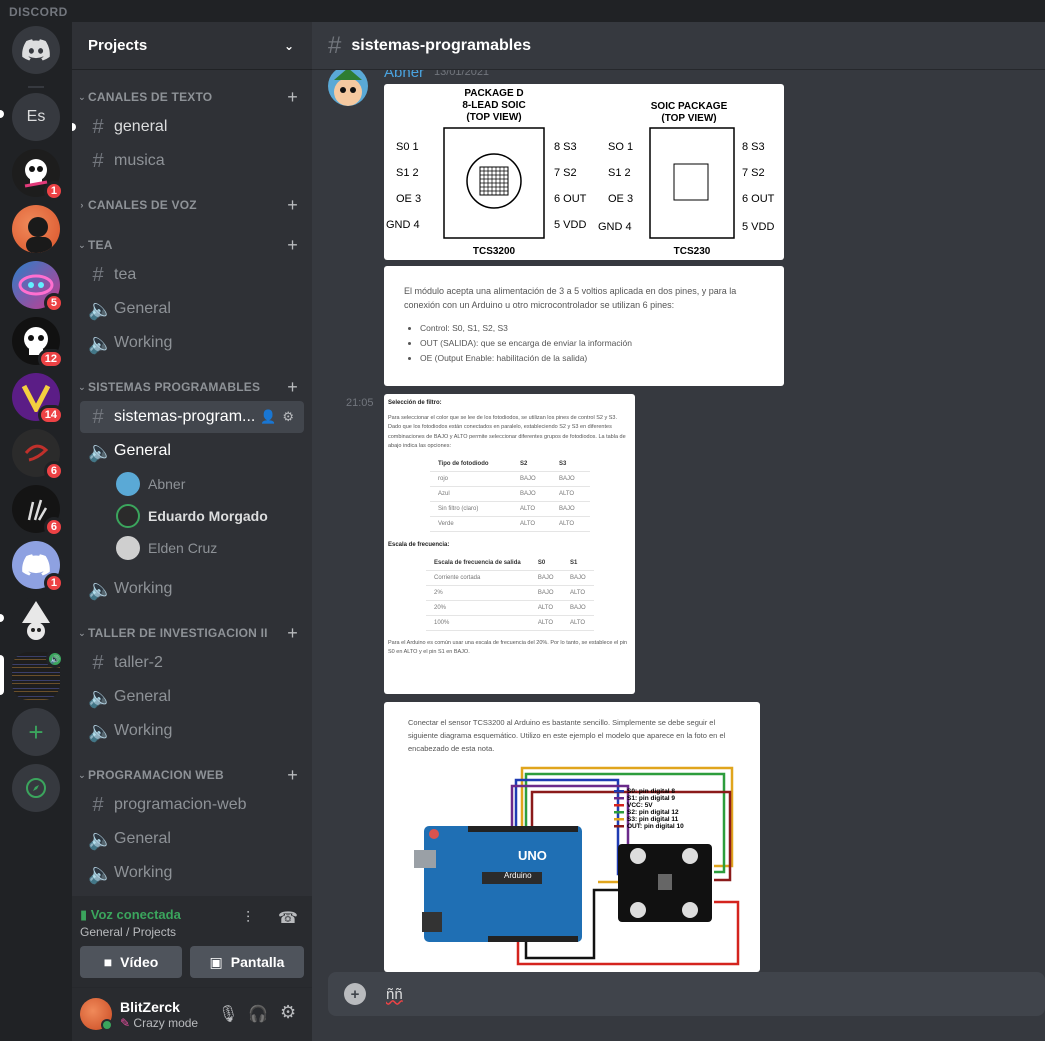 This screenshot has width=1045, height=1041. What do you see at coordinates (247, 962) in the screenshot?
I see `screen-share-button: ▣ Pantalla` at bounding box center [247, 962].